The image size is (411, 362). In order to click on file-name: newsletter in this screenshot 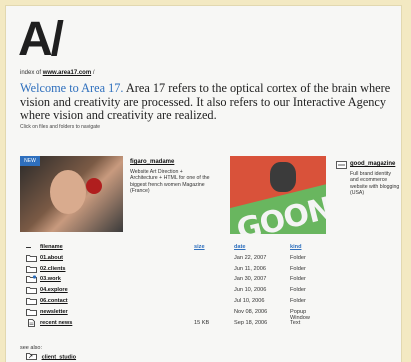, I will do `click(54, 312)`.